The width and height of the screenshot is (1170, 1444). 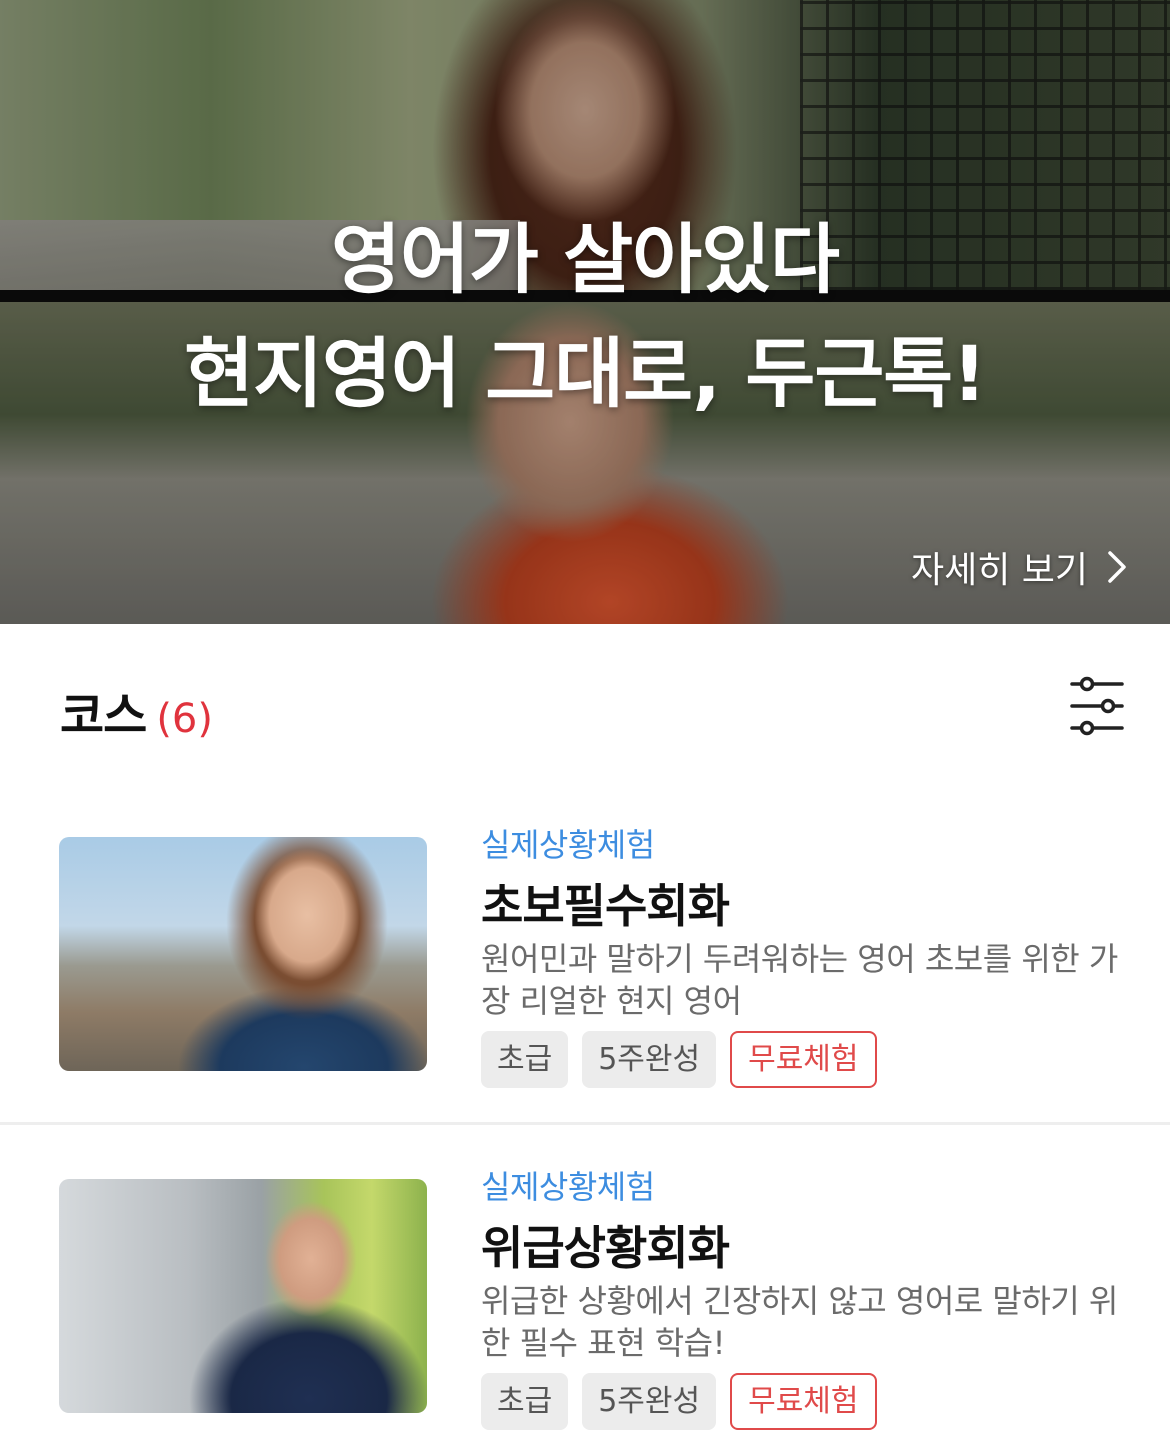 What do you see at coordinates (1097, 706) in the screenshot?
I see `sliders-icon` at bounding box center [1097, 706].